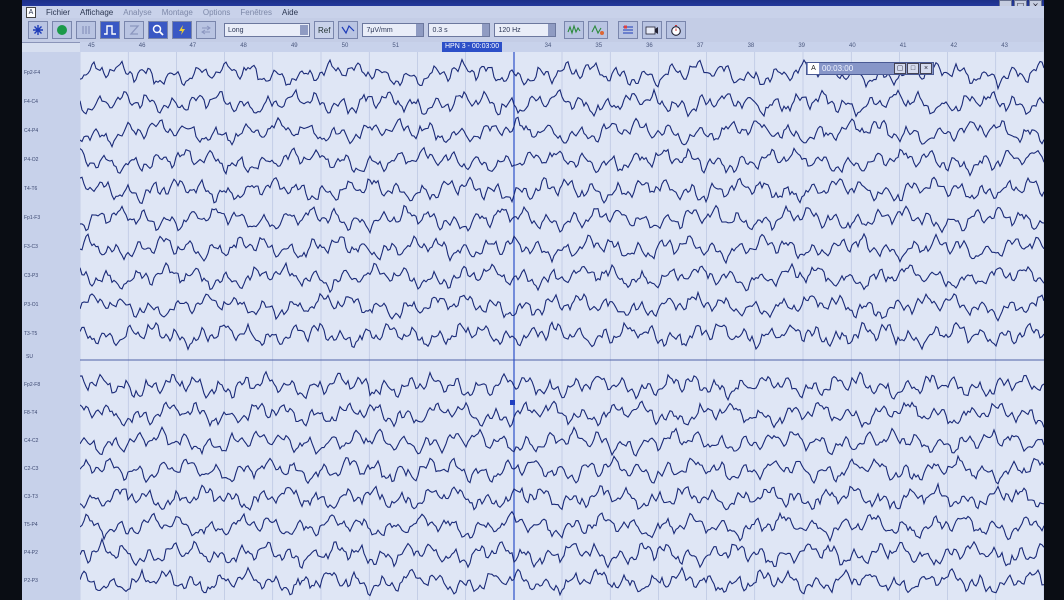  Describe the element at coordinates (96, 12) in the screenshot. I see `menu-affichage: Affichage` at that location.